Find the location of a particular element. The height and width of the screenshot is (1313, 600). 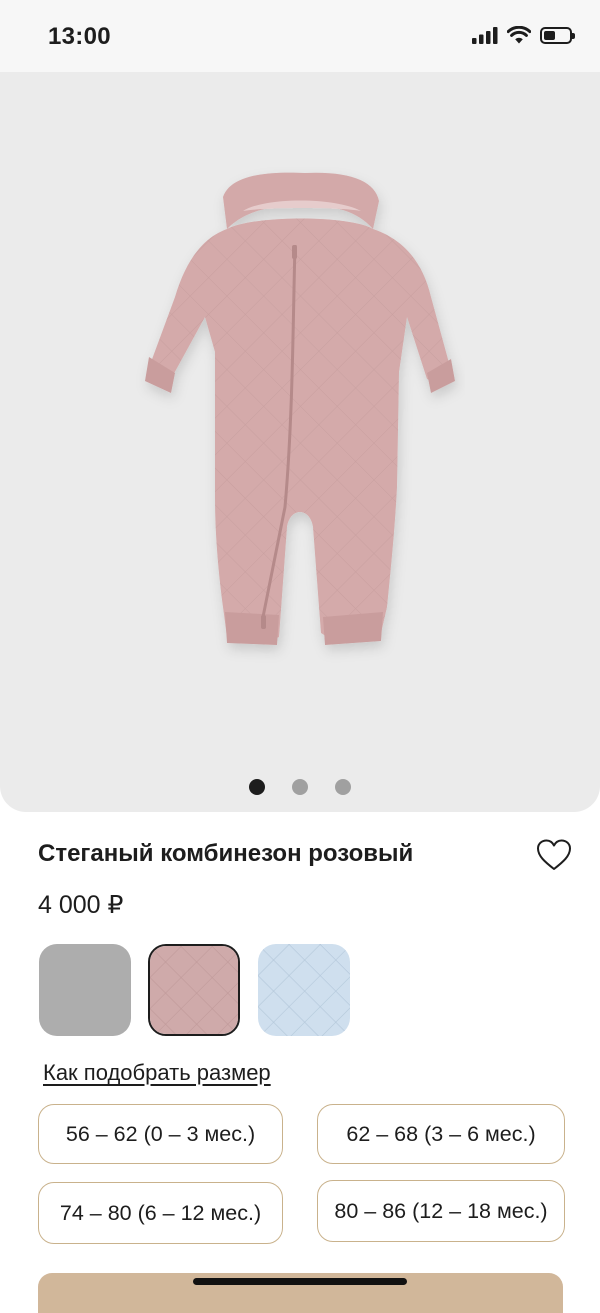

color-swatch-pink is located at coordinates (194, 990).